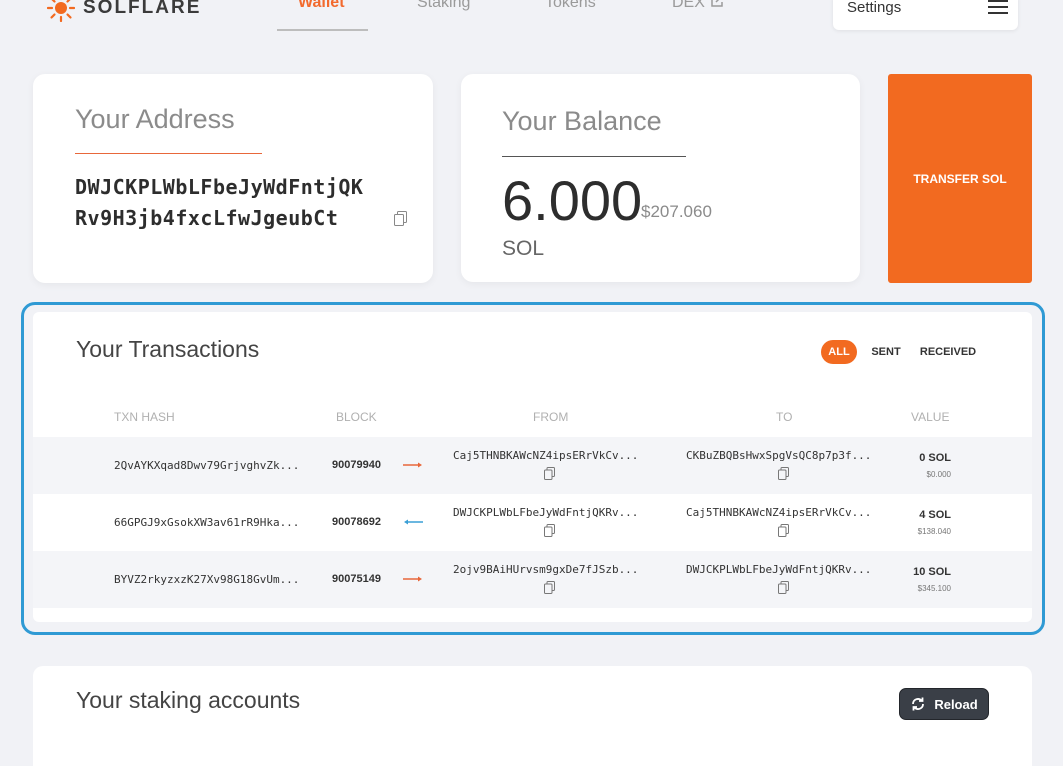 This screenshot has height=766, width=1063. Describe the element at coordinates (930, 417) in the screenshot. I see `column-header-value: VALUE` at that location.